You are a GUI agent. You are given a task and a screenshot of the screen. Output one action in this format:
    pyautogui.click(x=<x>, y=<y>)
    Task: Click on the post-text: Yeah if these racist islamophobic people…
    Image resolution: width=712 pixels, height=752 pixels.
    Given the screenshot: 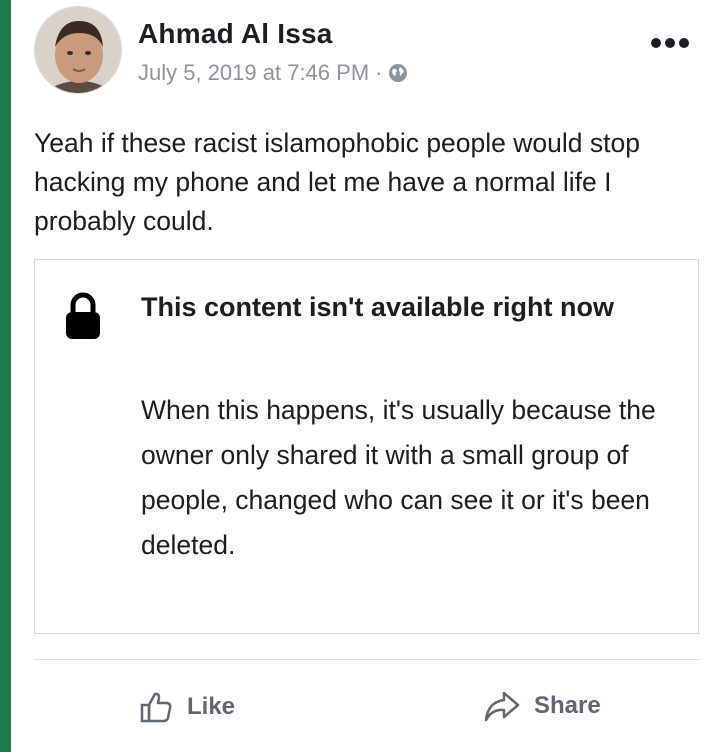 What is the action you would take?
    pyautogui.click(x=337, y=182)
    